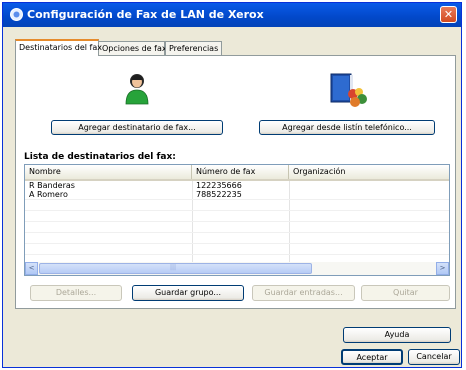  What do you see at coordinates (219, 185) in the screenshot?
I see `recipient-fax: 122235666` at bounding box center [219, 185].